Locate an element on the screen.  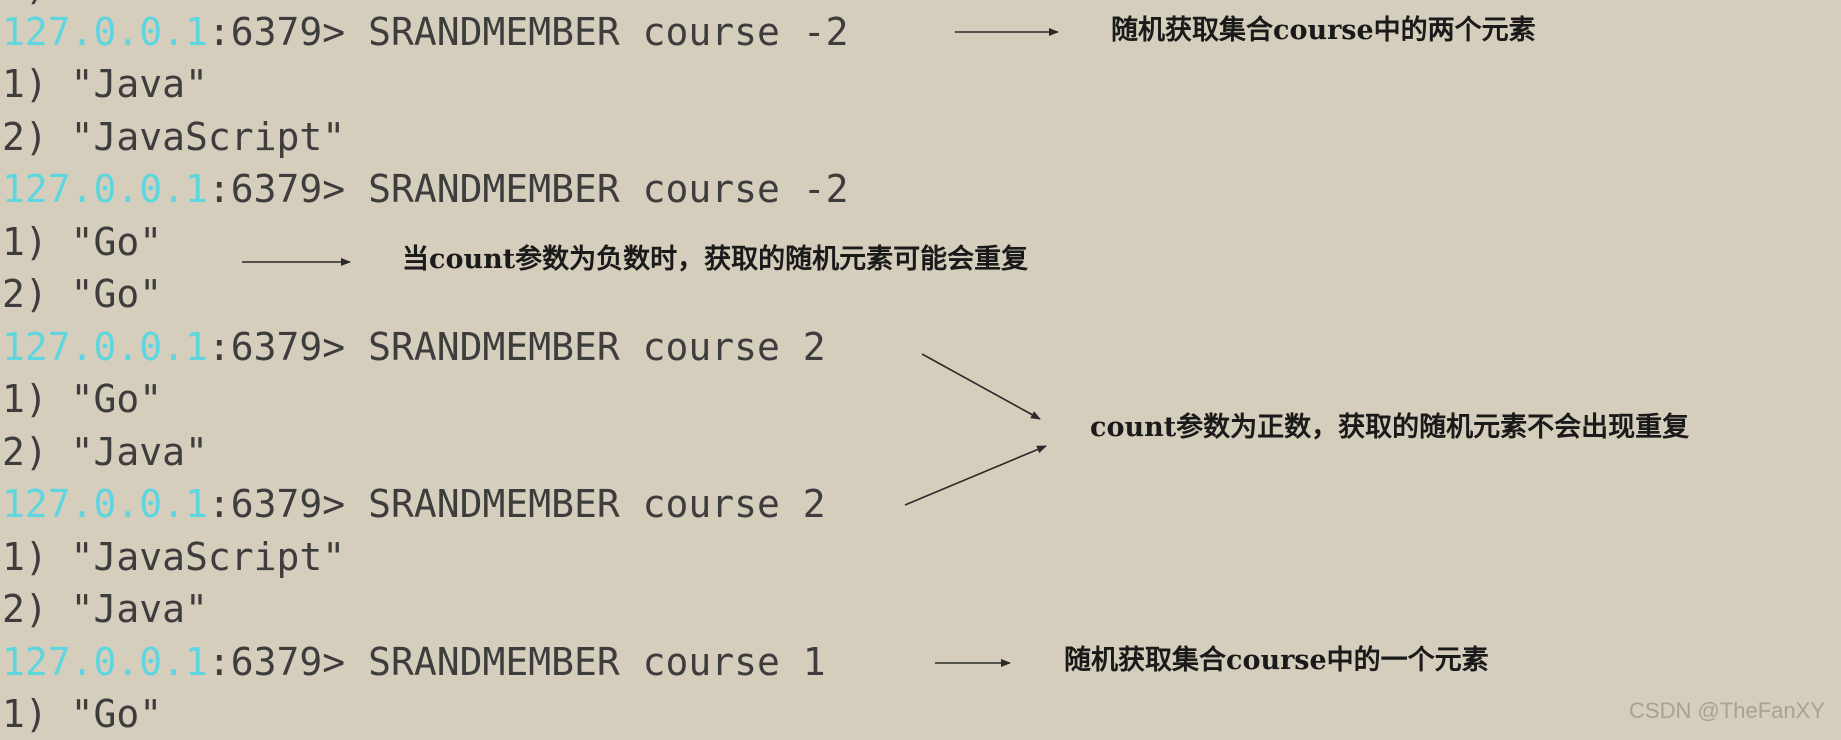
output-line: 2) "JavaScript" is located at coordinates (174, 137).